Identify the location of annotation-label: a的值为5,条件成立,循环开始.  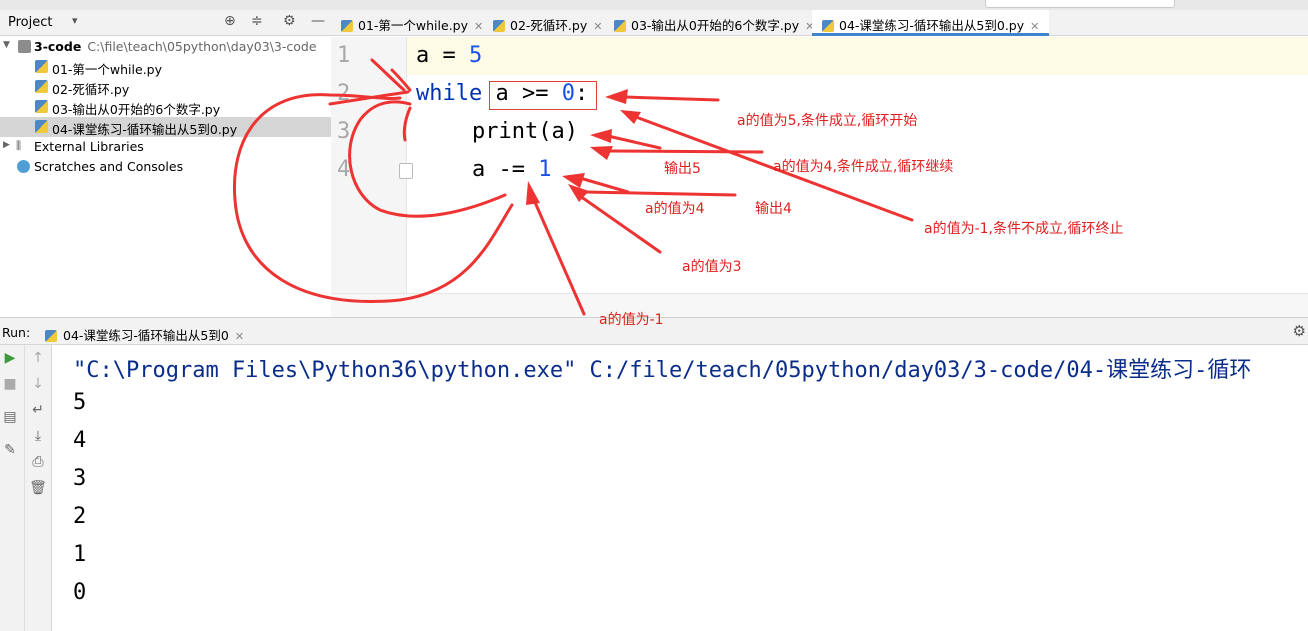
(827, 121).